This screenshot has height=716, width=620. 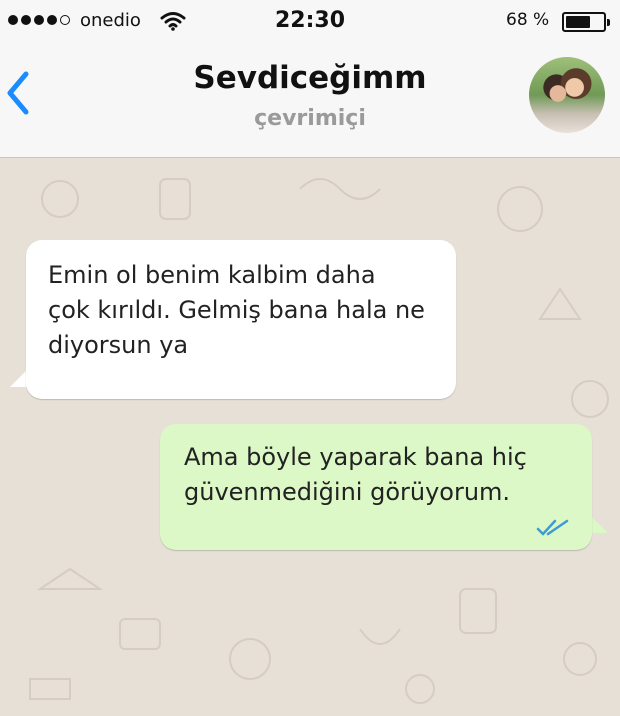 I want to click on avatar, so click(x=567, y=95).